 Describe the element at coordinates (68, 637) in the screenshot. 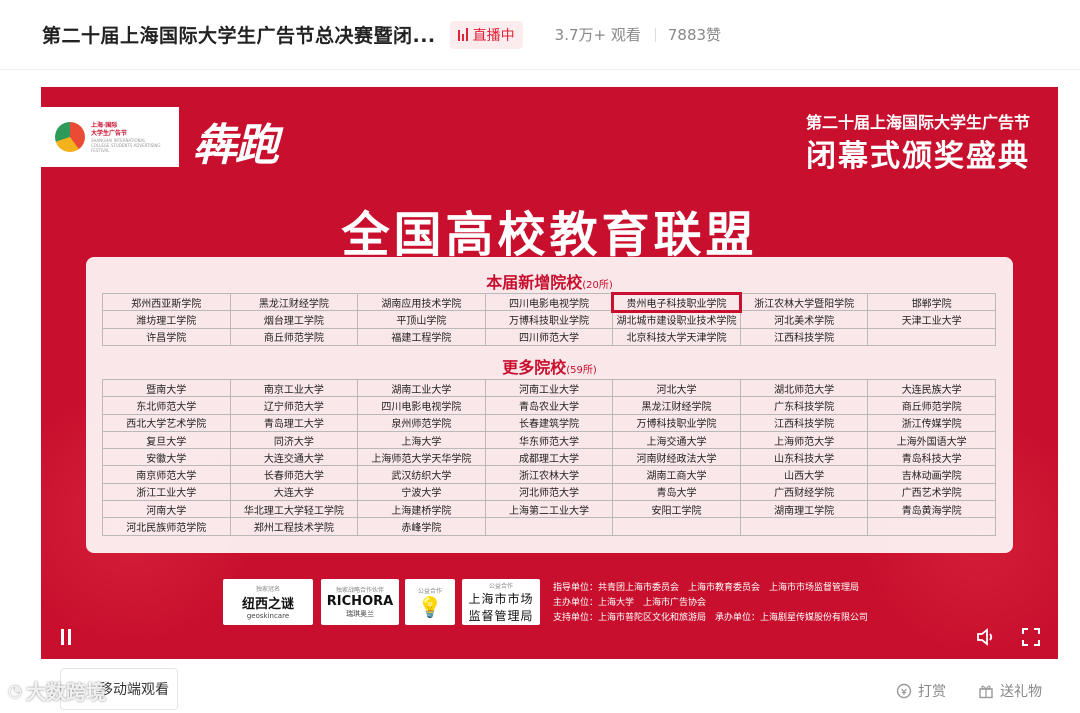

I see `pause-icon` at that location.